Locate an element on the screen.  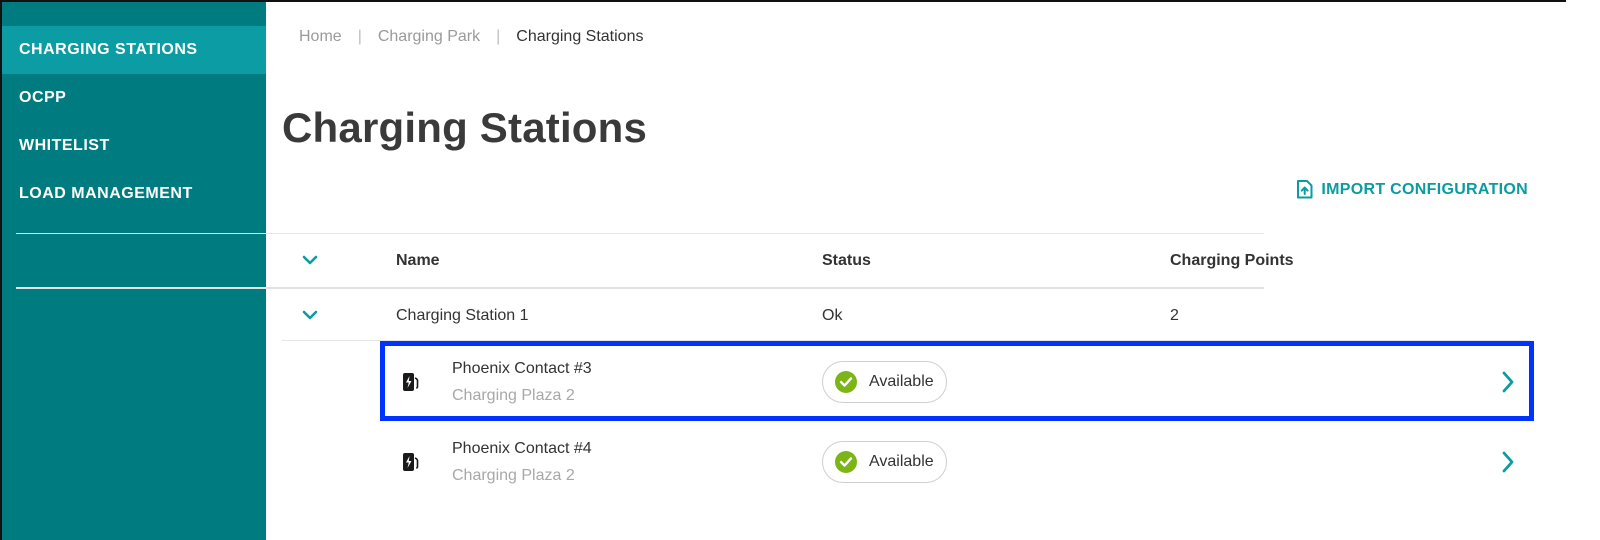
breadcrumb: Home | Charging Park | Charging Stations is located at coordinates (471, 37).